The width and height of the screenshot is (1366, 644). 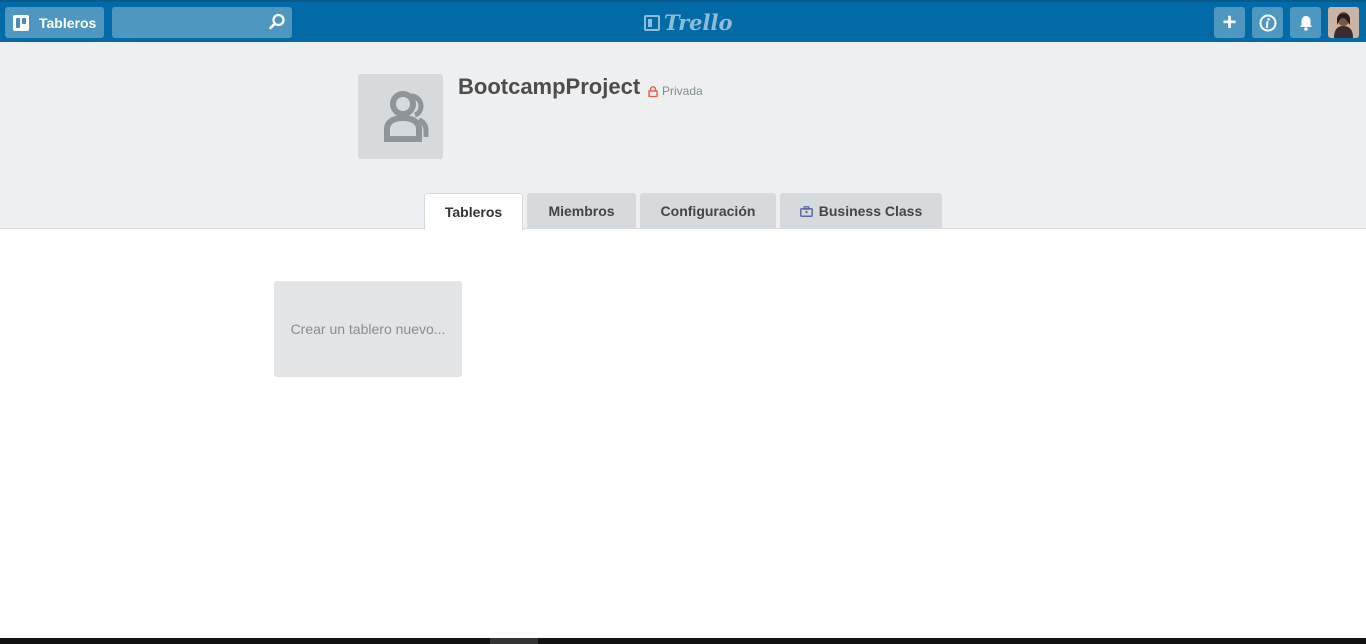 I want to click on privacy-badge: Privada, so click(x=675, y=91).